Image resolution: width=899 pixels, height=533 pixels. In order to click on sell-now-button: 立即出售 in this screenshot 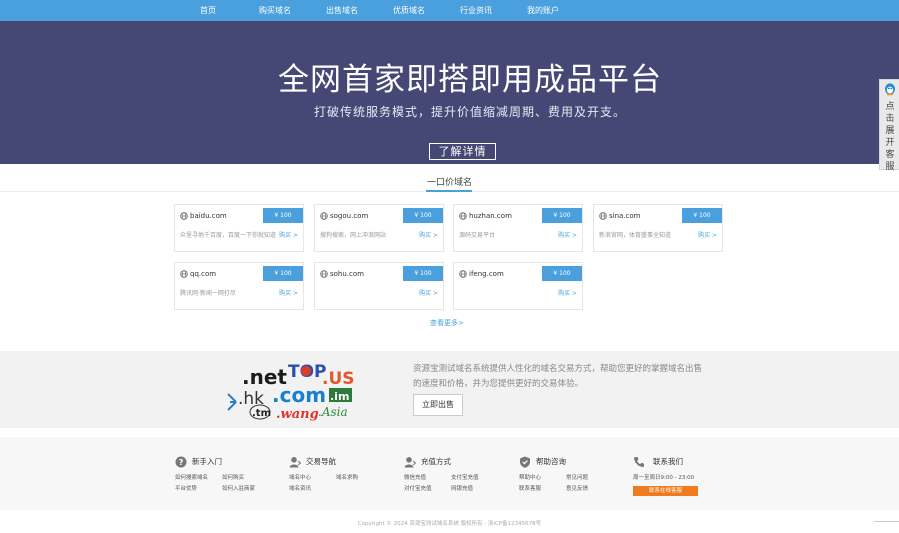, I will do `click(438, 405)`.